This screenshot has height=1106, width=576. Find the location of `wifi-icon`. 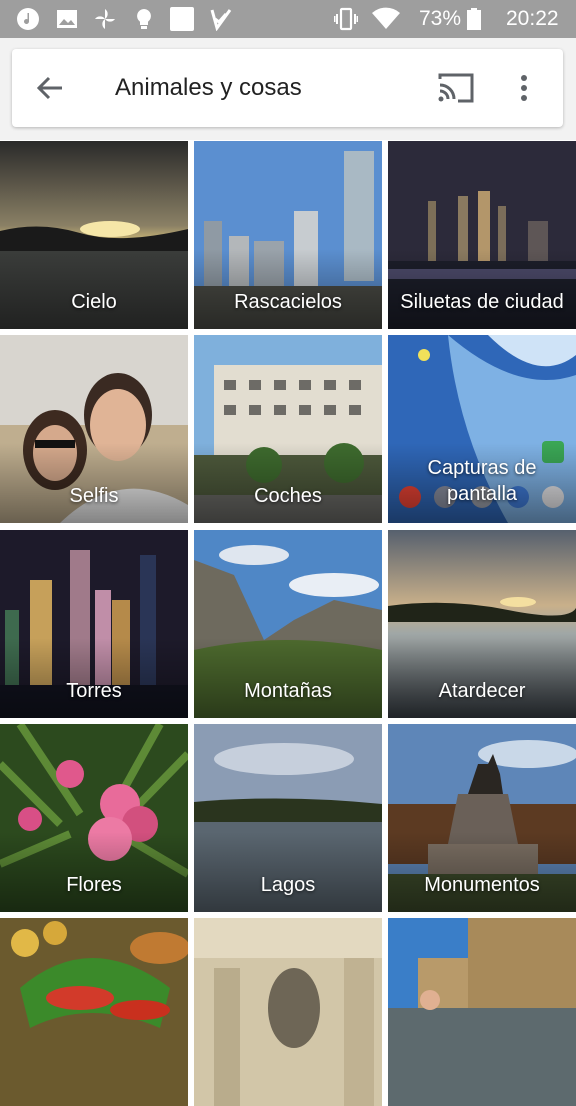

wifi-icon is located at coordinates (386, 18).